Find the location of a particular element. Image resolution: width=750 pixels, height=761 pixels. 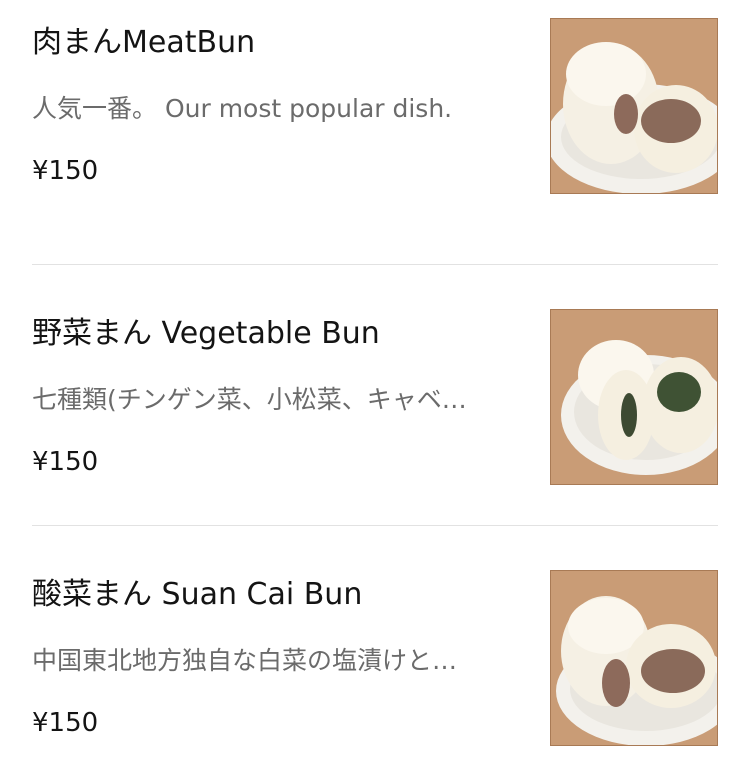

suan-cai-bun-photo is located at coordinates (634, 658).